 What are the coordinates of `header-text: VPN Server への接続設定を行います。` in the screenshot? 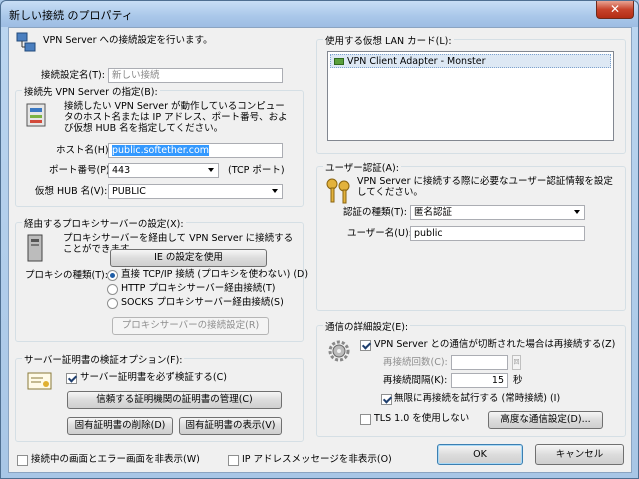 It's located at (128, 40).